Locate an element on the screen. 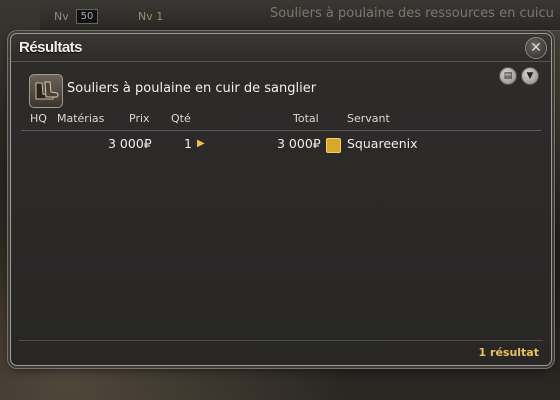  title-bar: Résultats ✕ is located at coordinates (281, 48).